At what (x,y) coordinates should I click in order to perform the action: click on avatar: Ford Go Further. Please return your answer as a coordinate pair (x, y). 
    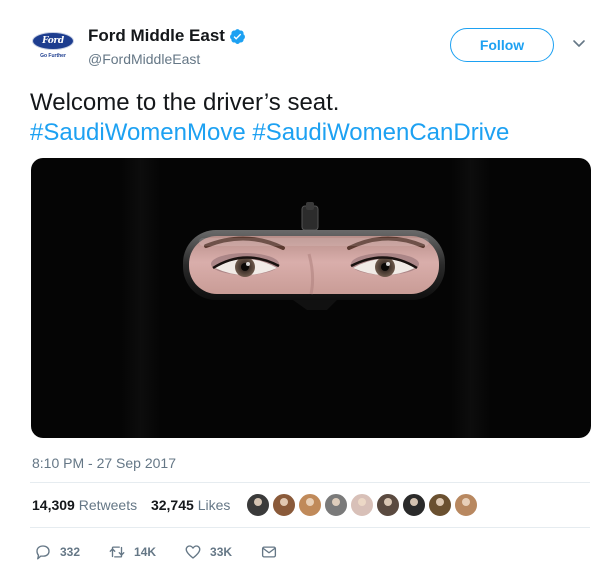
    Looking at the image, I should click on (53, 45).